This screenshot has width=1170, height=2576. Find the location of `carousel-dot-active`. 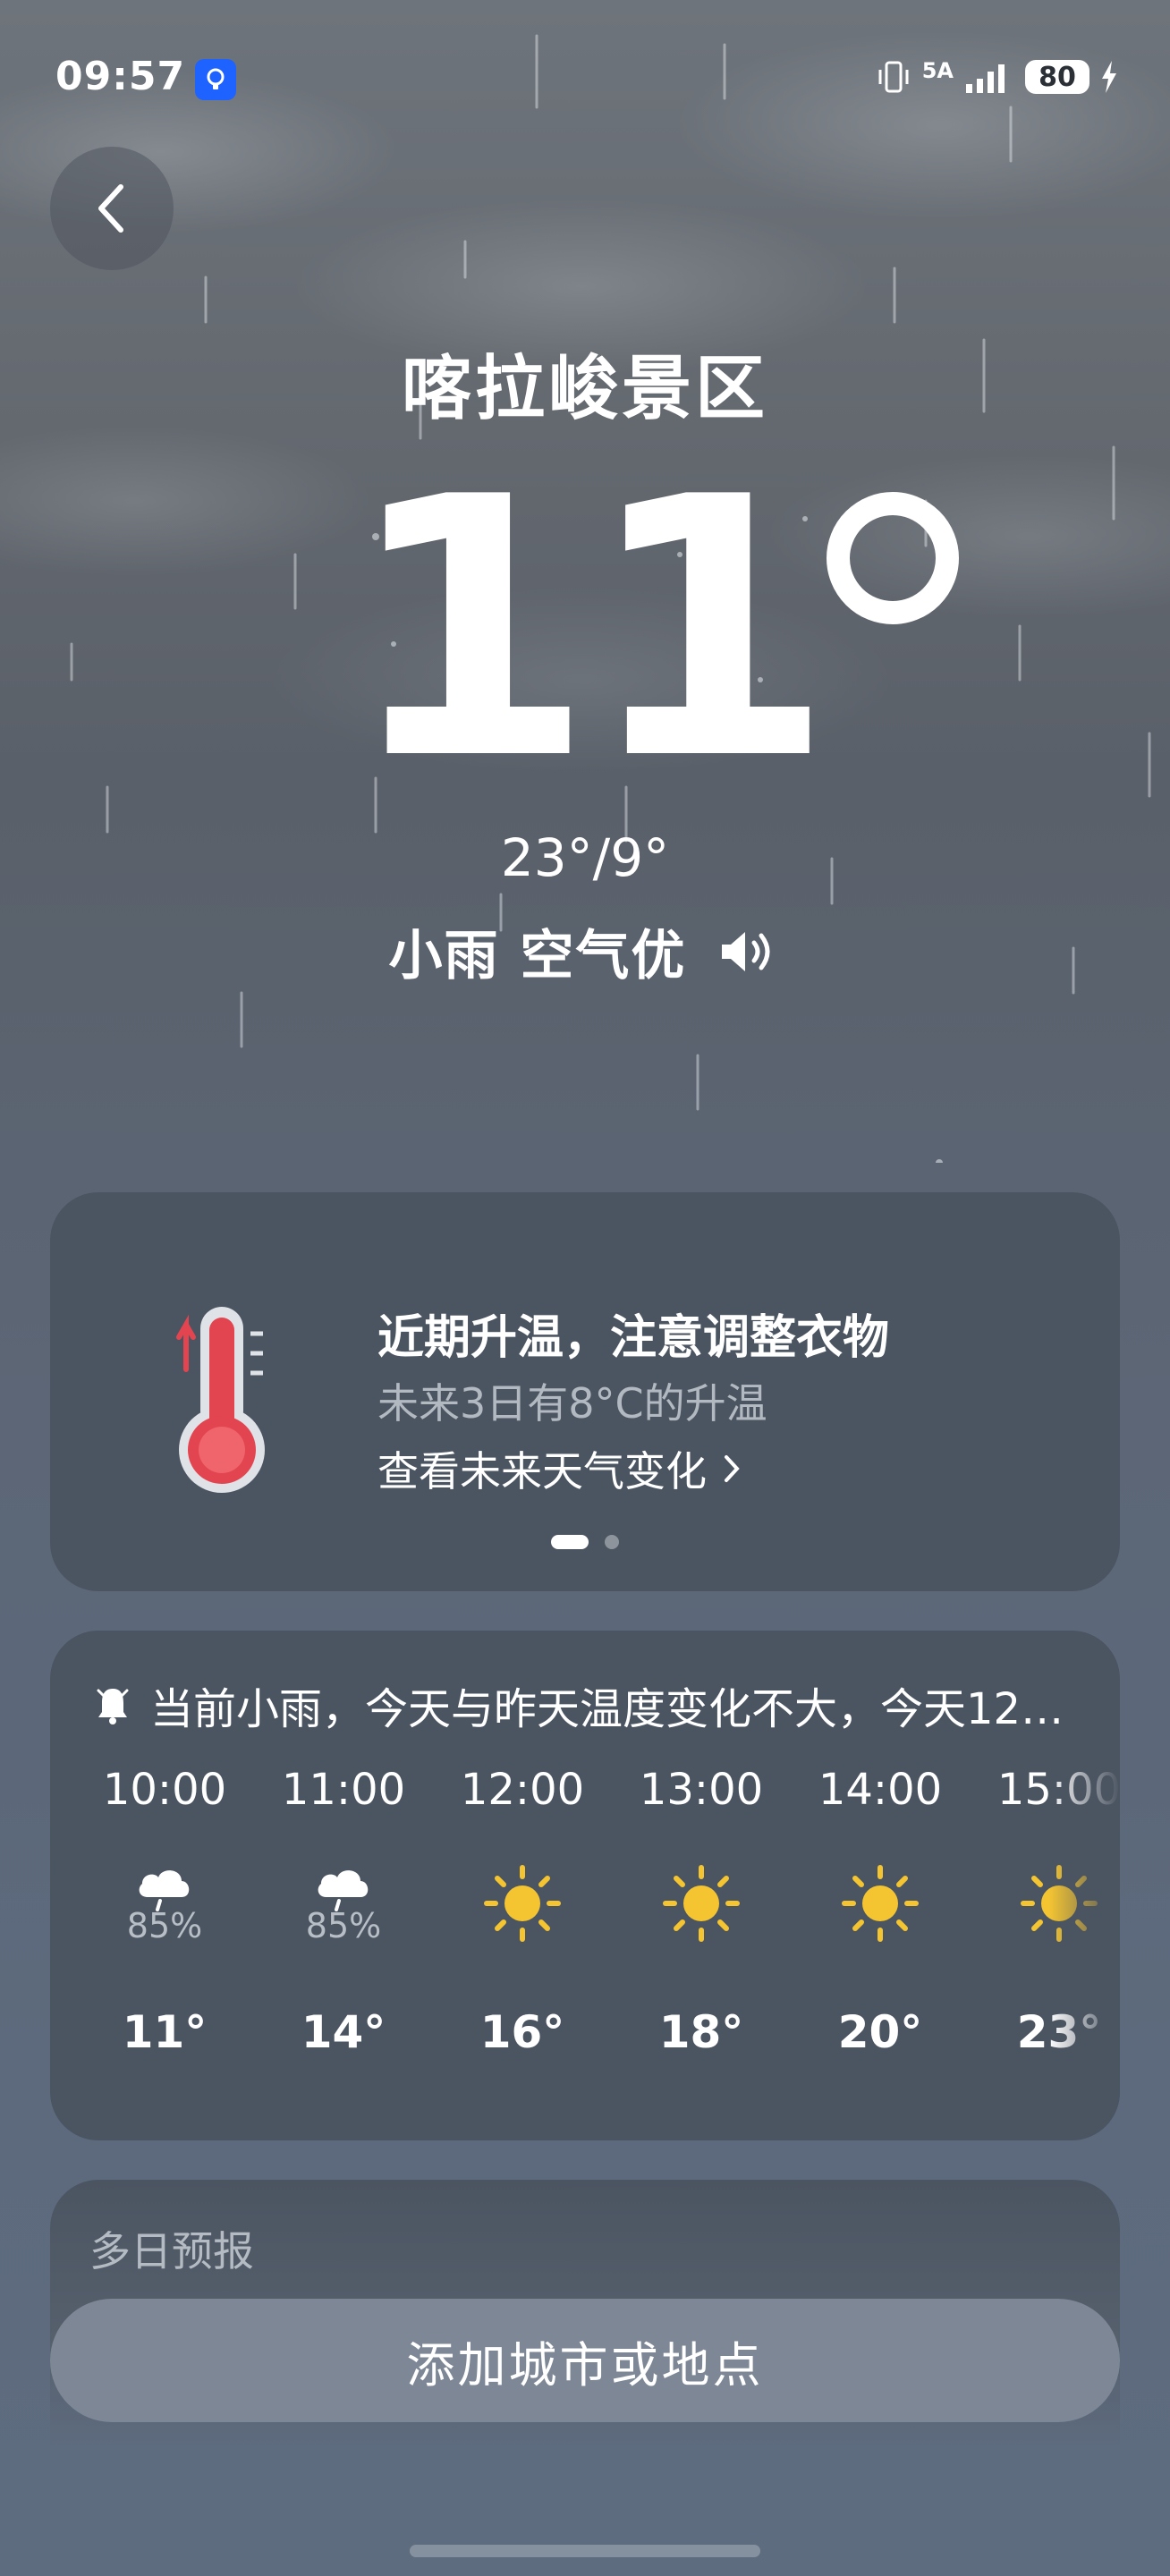

carousel-dot-active is located at coordinates (570, 1542).